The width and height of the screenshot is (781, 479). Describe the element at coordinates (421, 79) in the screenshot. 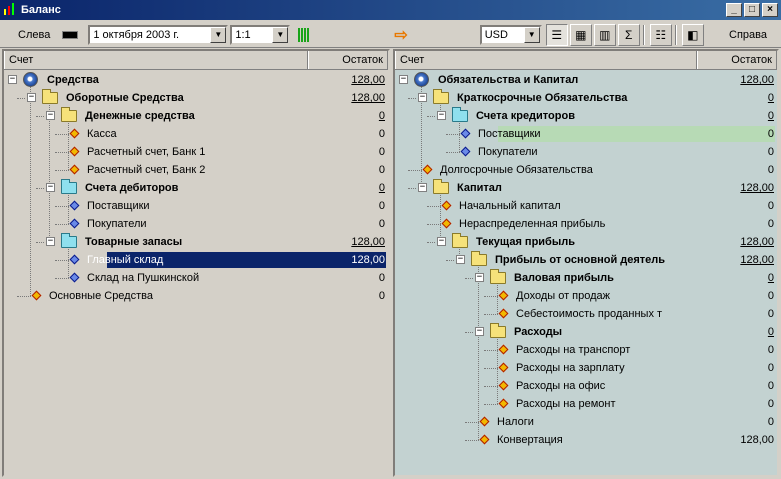

I see `globe-icon` at that location.